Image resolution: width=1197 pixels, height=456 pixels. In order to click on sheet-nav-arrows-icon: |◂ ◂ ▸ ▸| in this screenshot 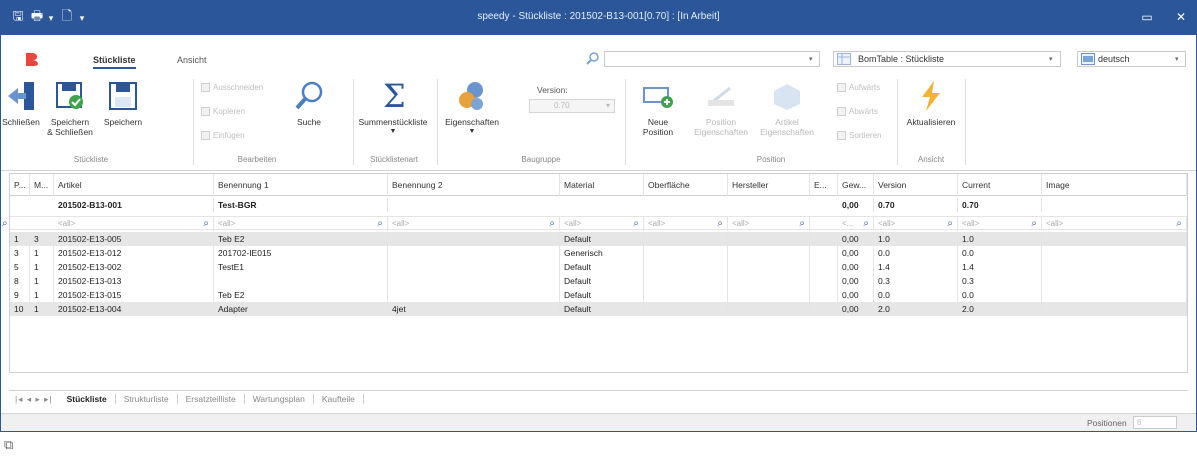, I will do `click(34, 399)`.